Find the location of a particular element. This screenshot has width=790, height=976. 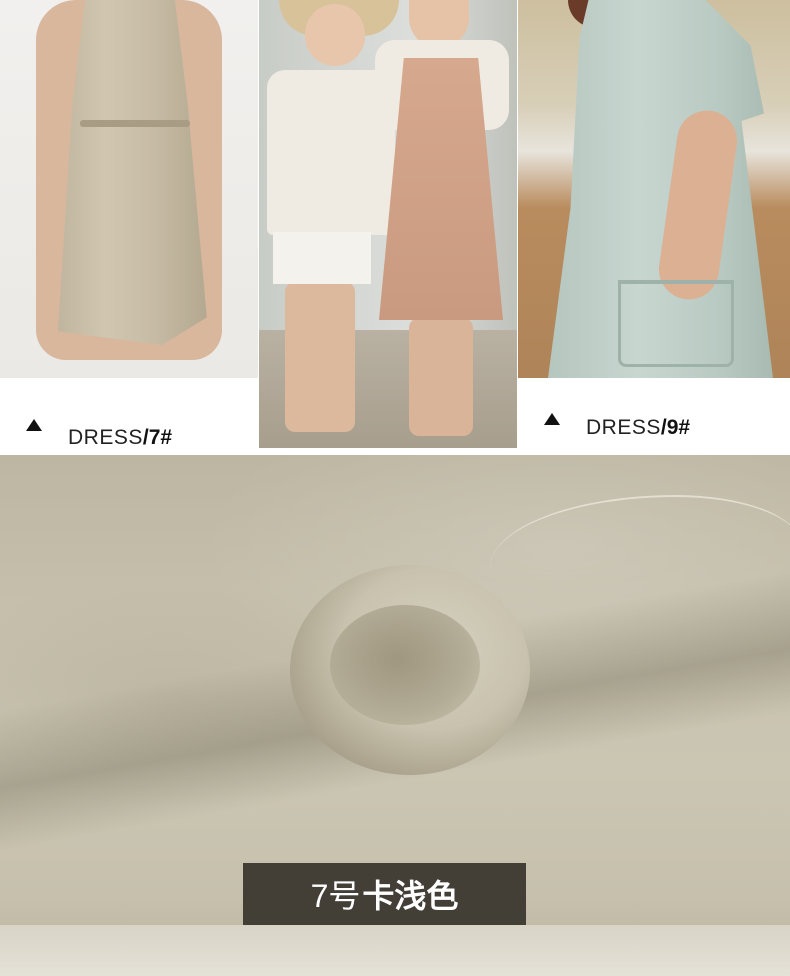

child-head is located at coordinates (335, 35).